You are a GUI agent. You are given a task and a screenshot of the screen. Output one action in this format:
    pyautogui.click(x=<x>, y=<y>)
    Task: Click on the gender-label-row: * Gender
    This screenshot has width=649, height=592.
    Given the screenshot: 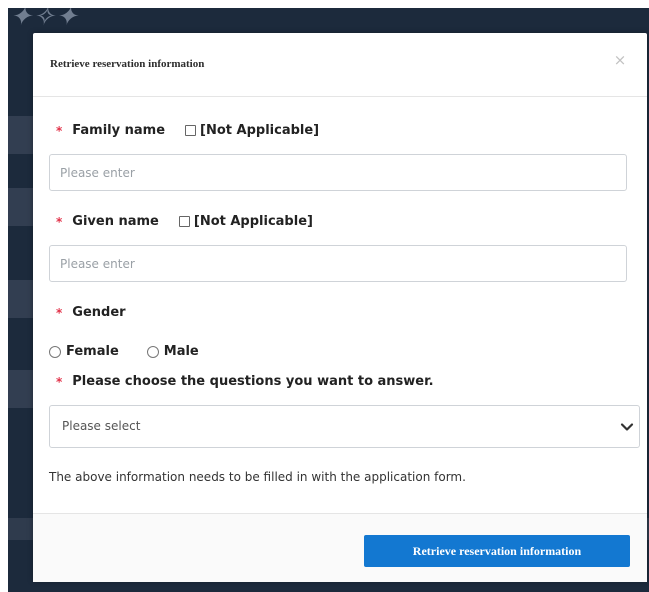 What is the action you would take?
    pyautogui.click(x=91, y=312)
    